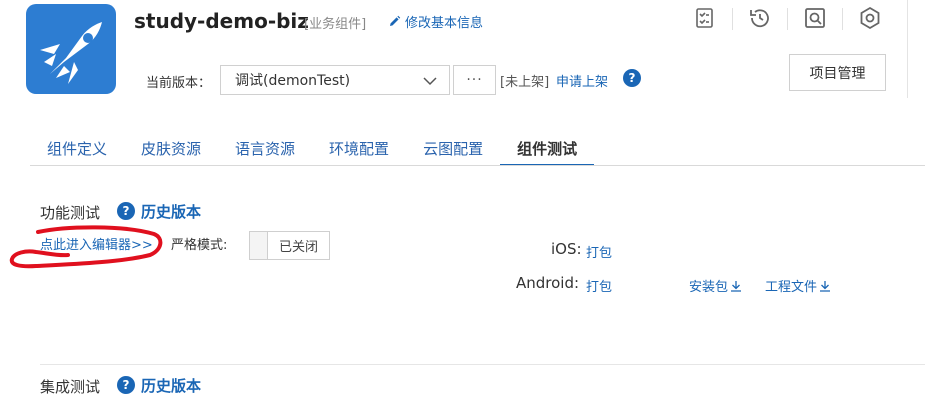 The image size is (925, 400). I want to click on checklist-icon, so click(705, 18).